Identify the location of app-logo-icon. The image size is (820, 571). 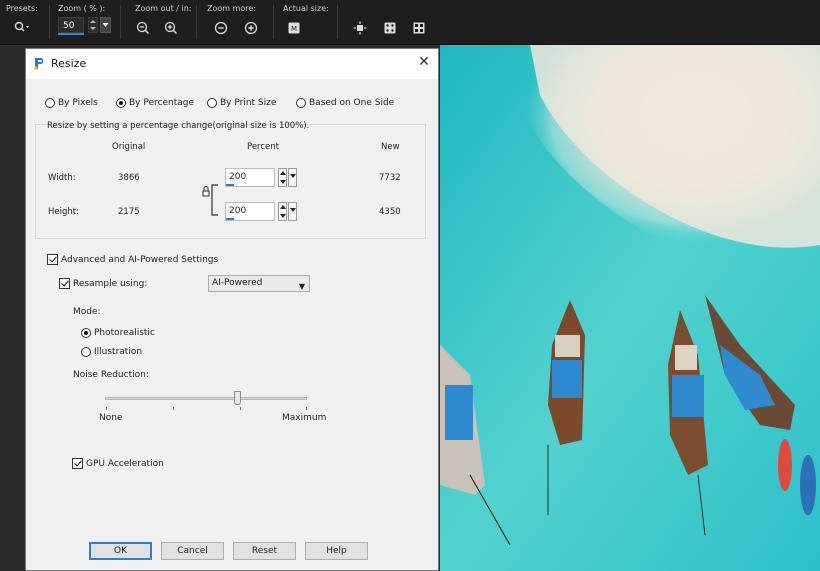
(39, 63).